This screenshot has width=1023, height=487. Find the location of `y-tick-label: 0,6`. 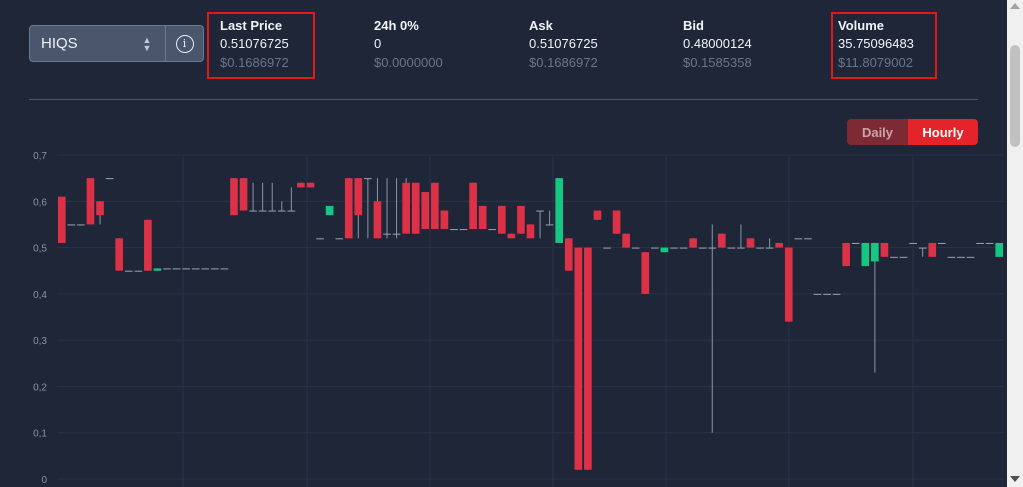

y-tick-label: 0,6 is located at coordinates (40, 202).